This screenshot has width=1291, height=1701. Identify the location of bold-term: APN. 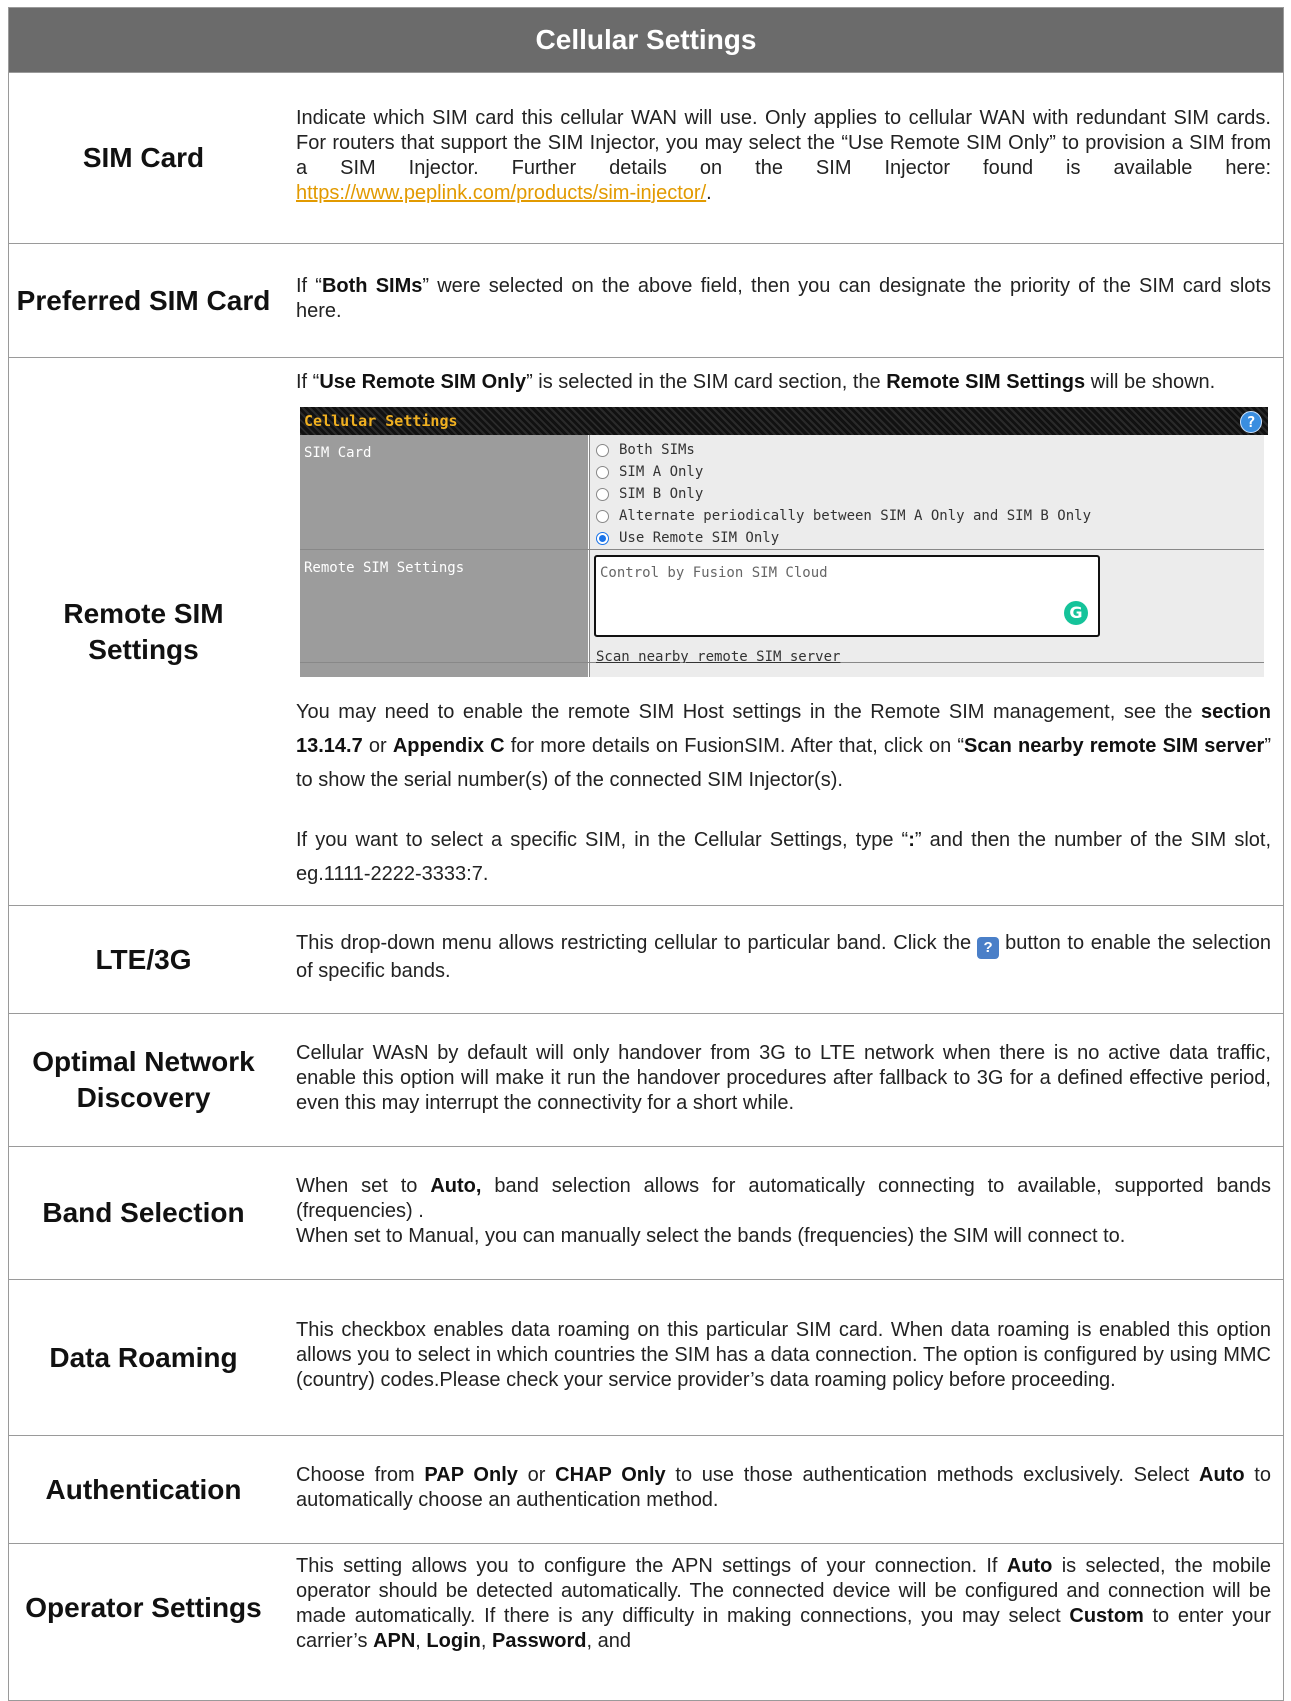
(394, 1641).